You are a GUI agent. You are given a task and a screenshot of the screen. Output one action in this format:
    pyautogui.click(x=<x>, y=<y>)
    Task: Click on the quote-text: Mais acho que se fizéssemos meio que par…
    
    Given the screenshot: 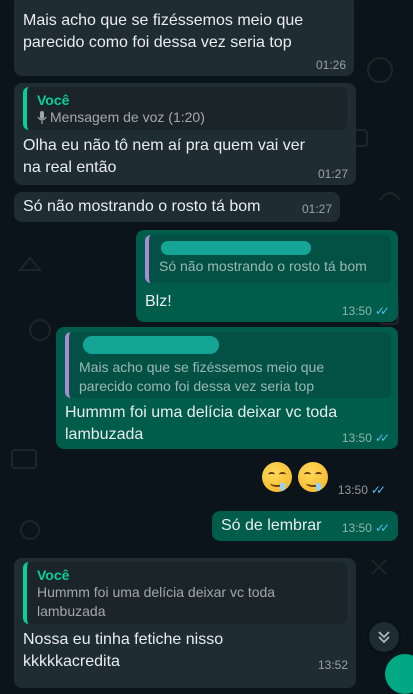 What is the action you would take?
    pyautogui.click(x=202, y=376)
    